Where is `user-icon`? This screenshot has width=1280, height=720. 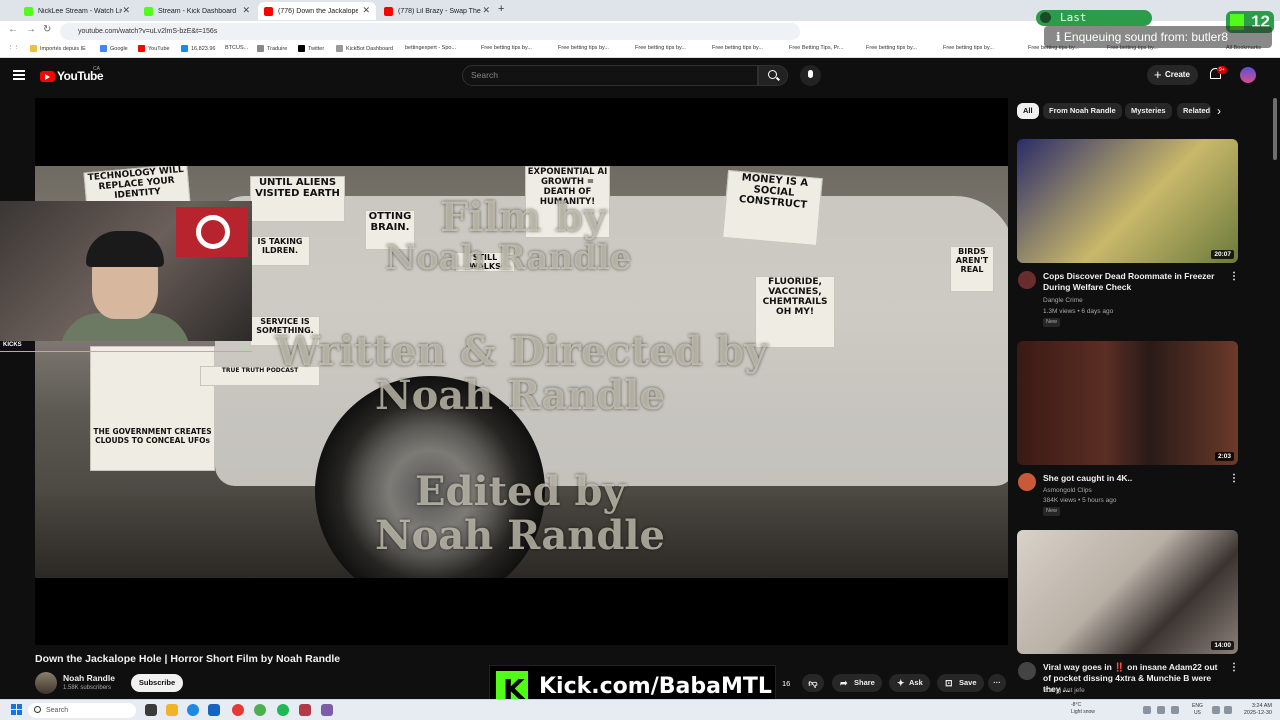 user-icon is located at coordinates (1045, 17).